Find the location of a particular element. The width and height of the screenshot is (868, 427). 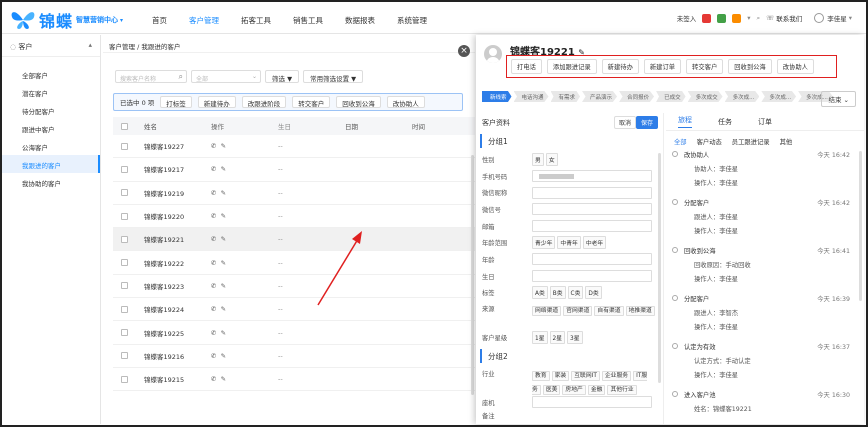

end-stage-button: 结束 ⌄ is located at coordinates (838, 99).